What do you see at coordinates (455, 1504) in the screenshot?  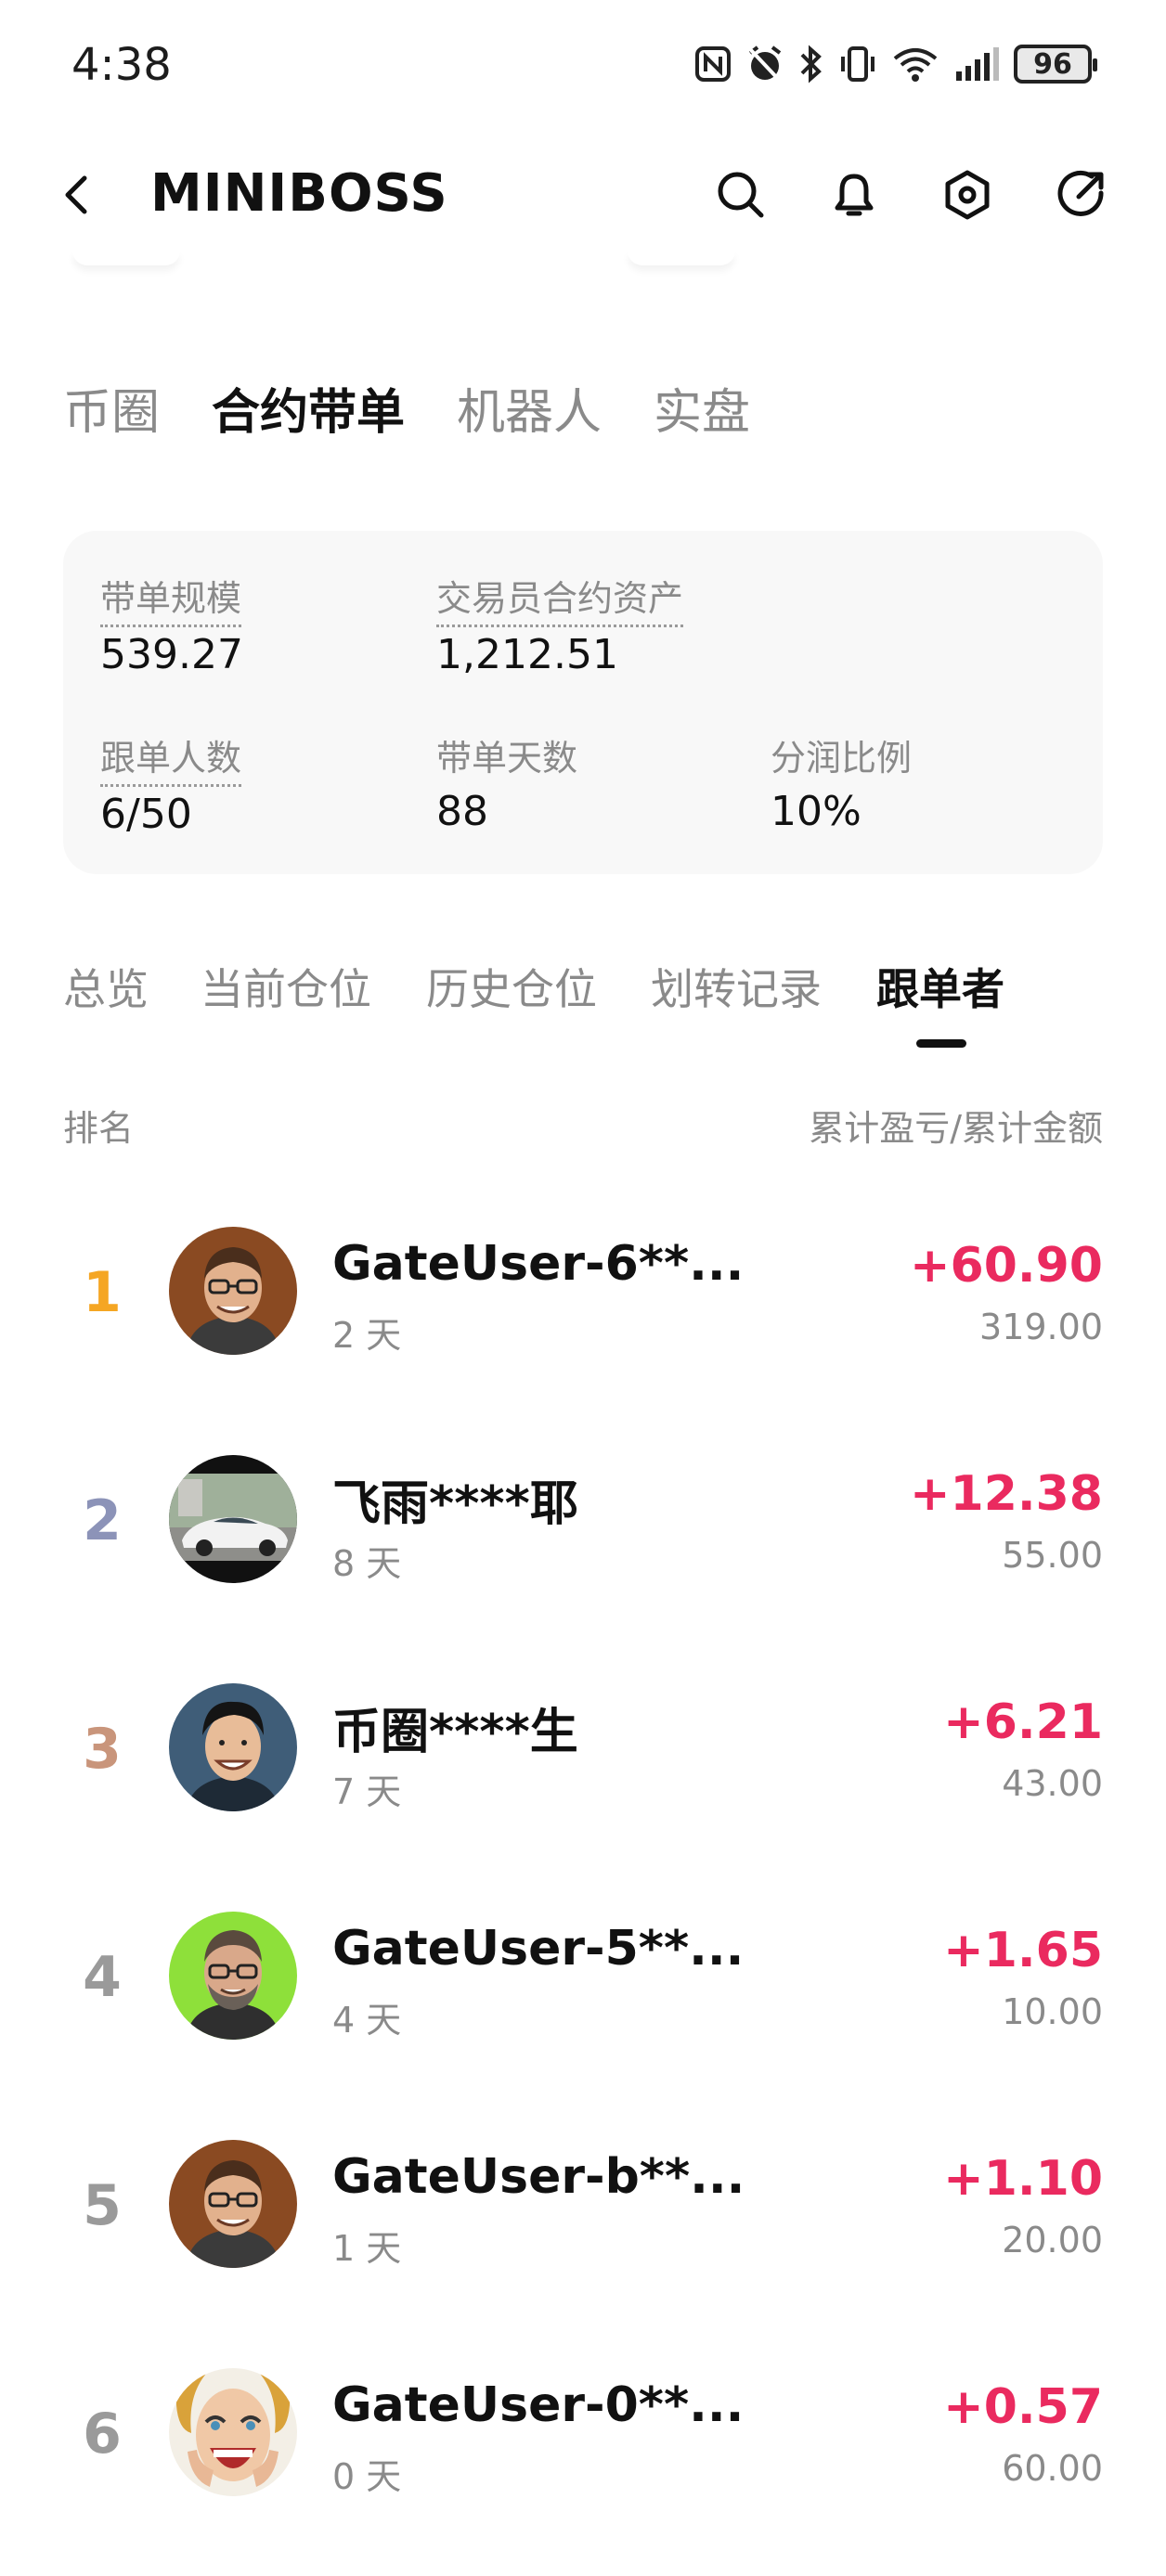 I see `follower-name: 飞雨****耶` at bounding box center [455, 1504].